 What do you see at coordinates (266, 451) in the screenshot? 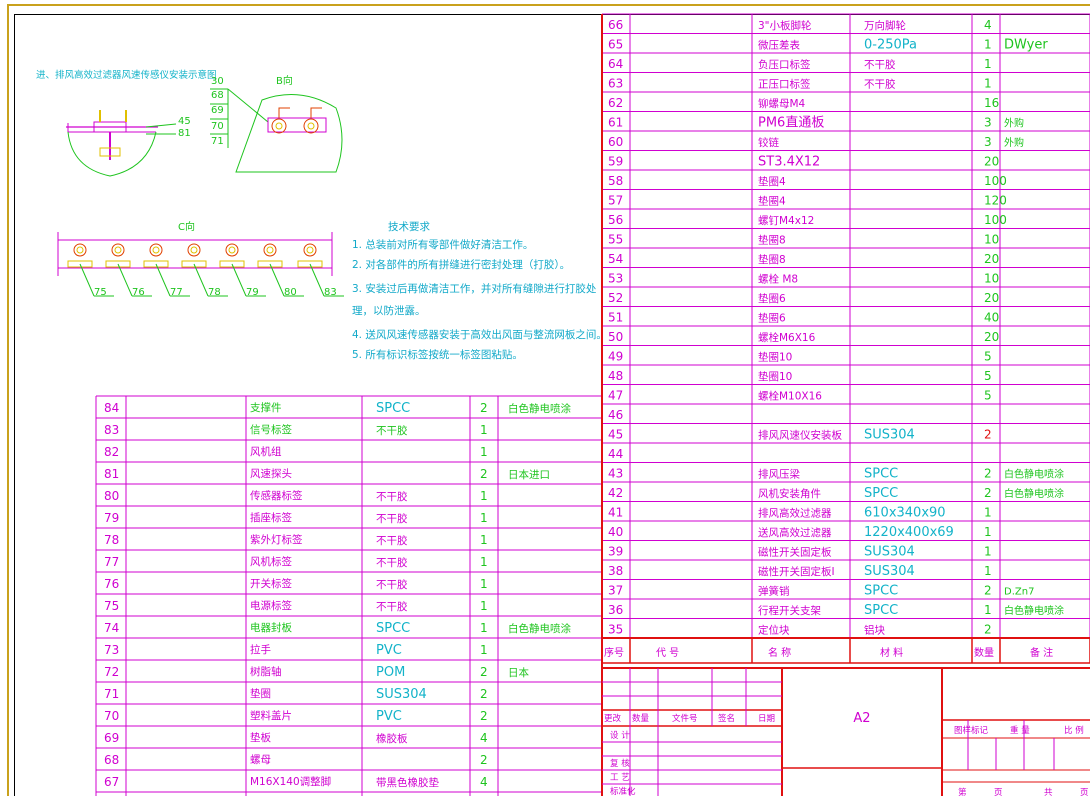
I see `part-name: 风机组` at bounding box center [266, 451].